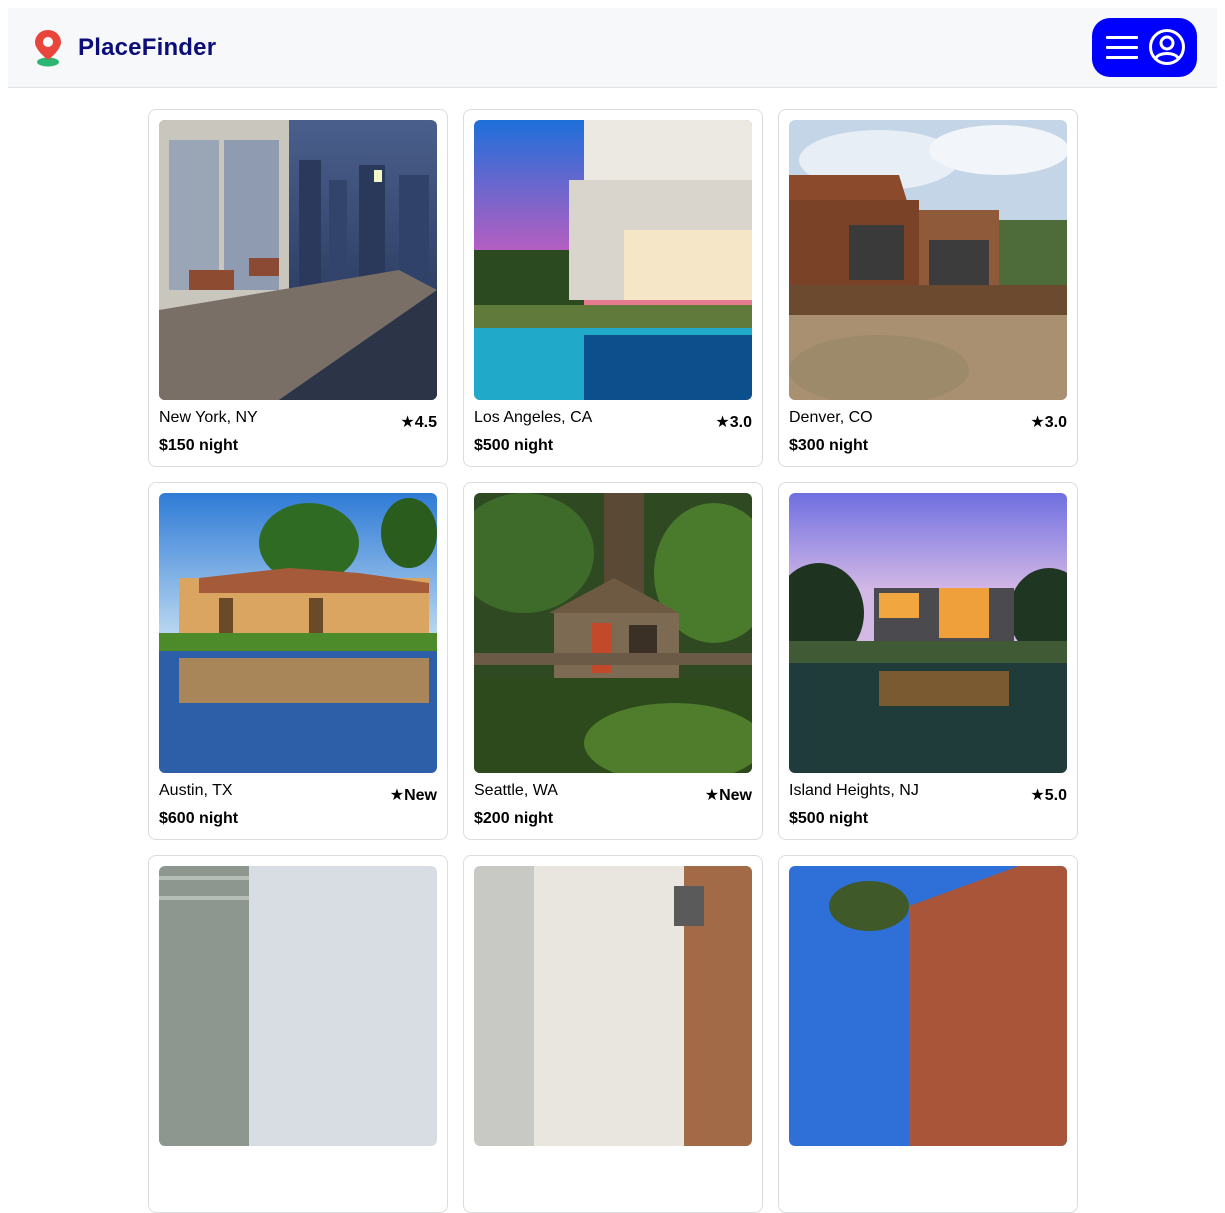 The image size is (1225, 1213). I want to click on listing-price: $300 night, so click(829, 445).